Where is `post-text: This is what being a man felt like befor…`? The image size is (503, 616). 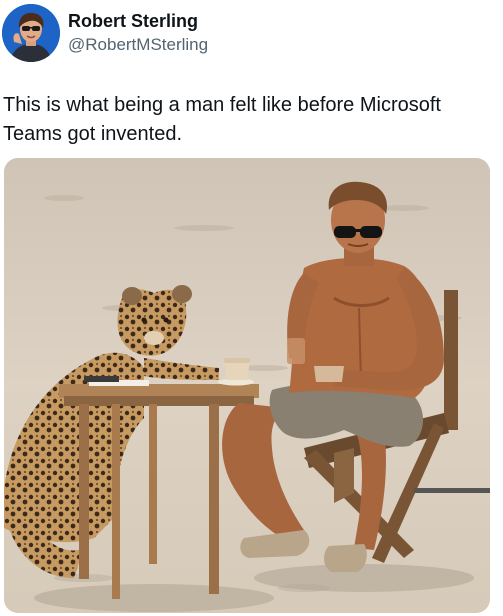 post-text: This is what being a man felt like befor… is located at coordinates (222, 119).